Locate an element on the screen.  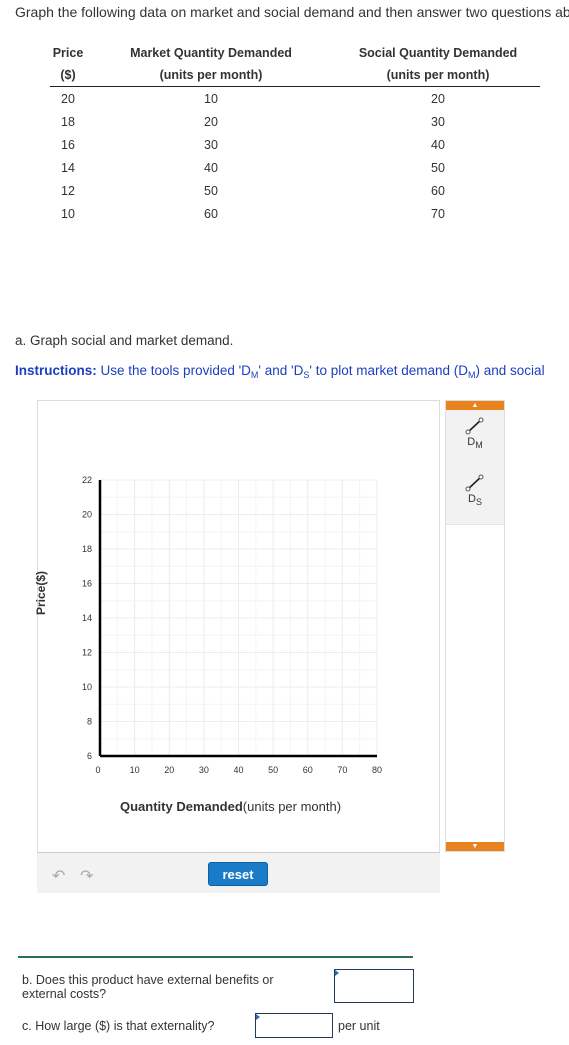
section-divider is located at coordinates (215, 957).